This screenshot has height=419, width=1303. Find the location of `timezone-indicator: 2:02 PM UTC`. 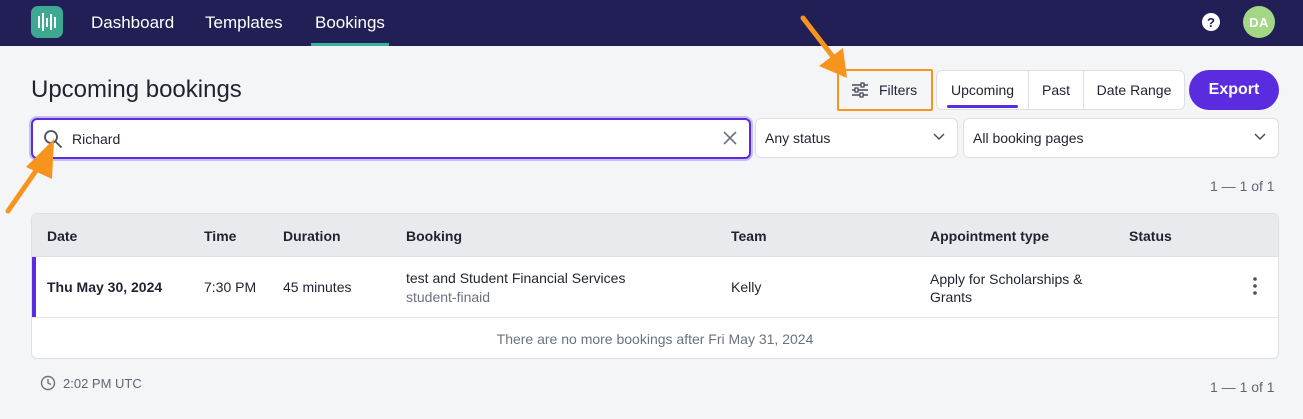

timezone-indicator: 2:02 PM UTC is located at coordinates (91, 383).